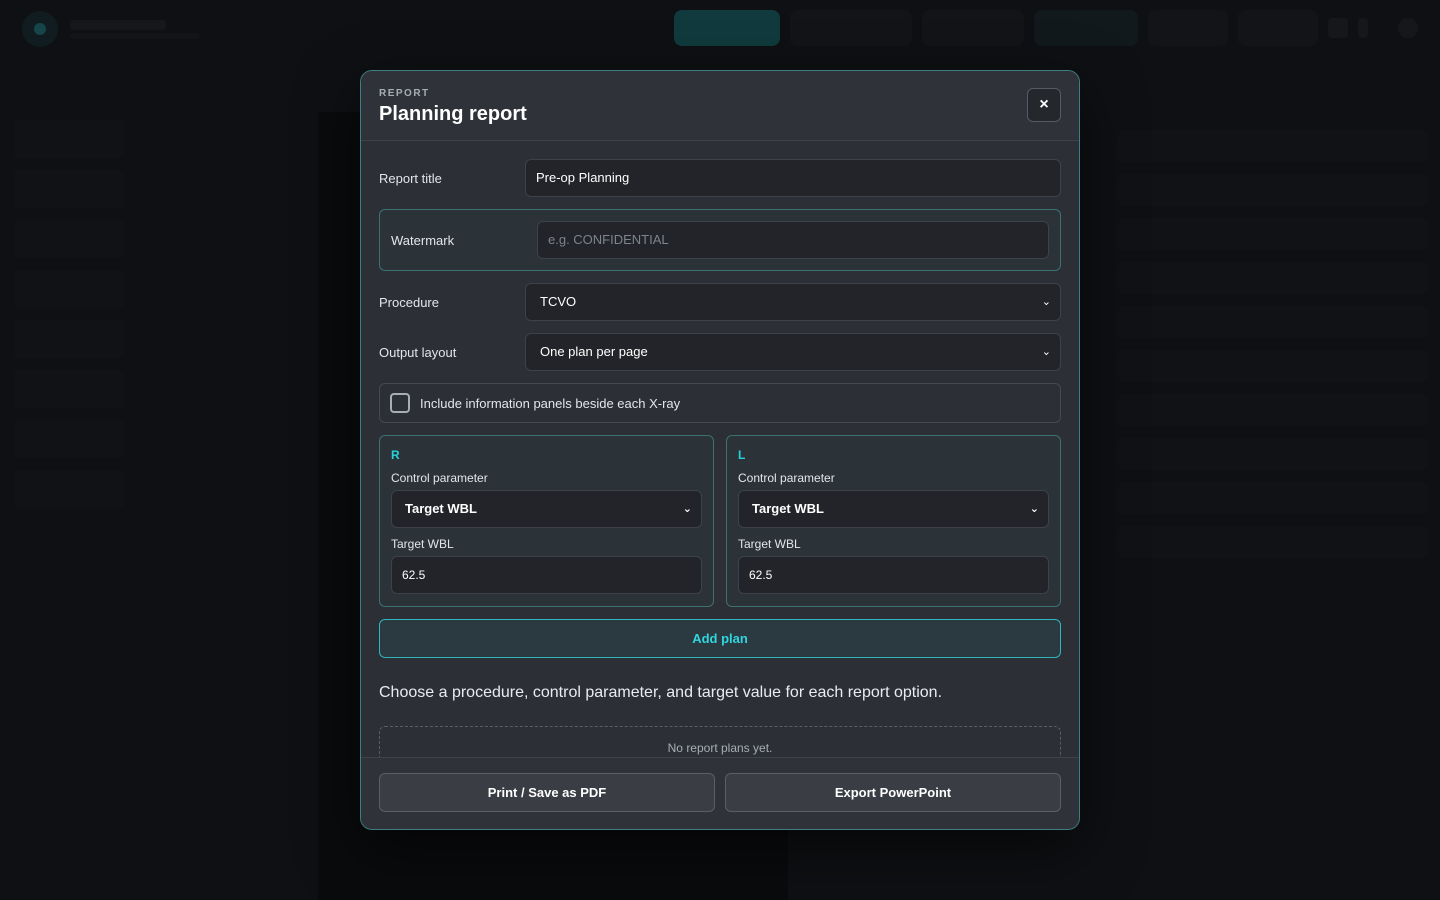 This screenshot has height=900, width=1440. I want to click on include-panels-checkbox, so click(400, 403).